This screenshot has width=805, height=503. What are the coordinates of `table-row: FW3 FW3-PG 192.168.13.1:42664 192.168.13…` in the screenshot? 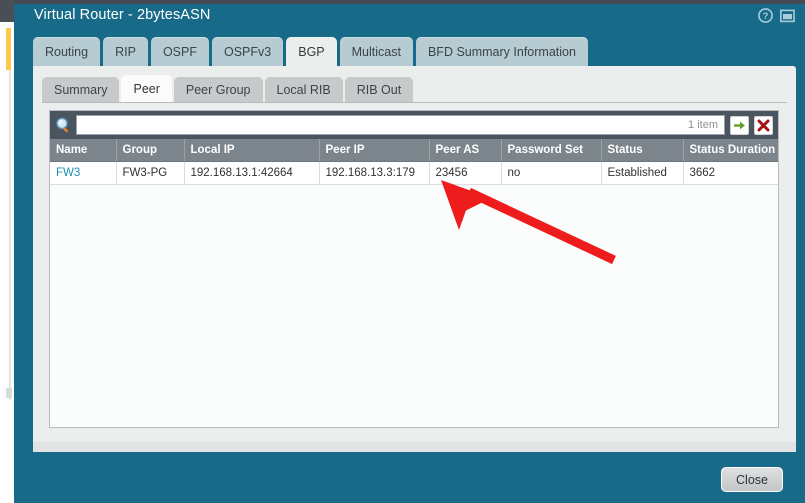 It's located at (414, 173).